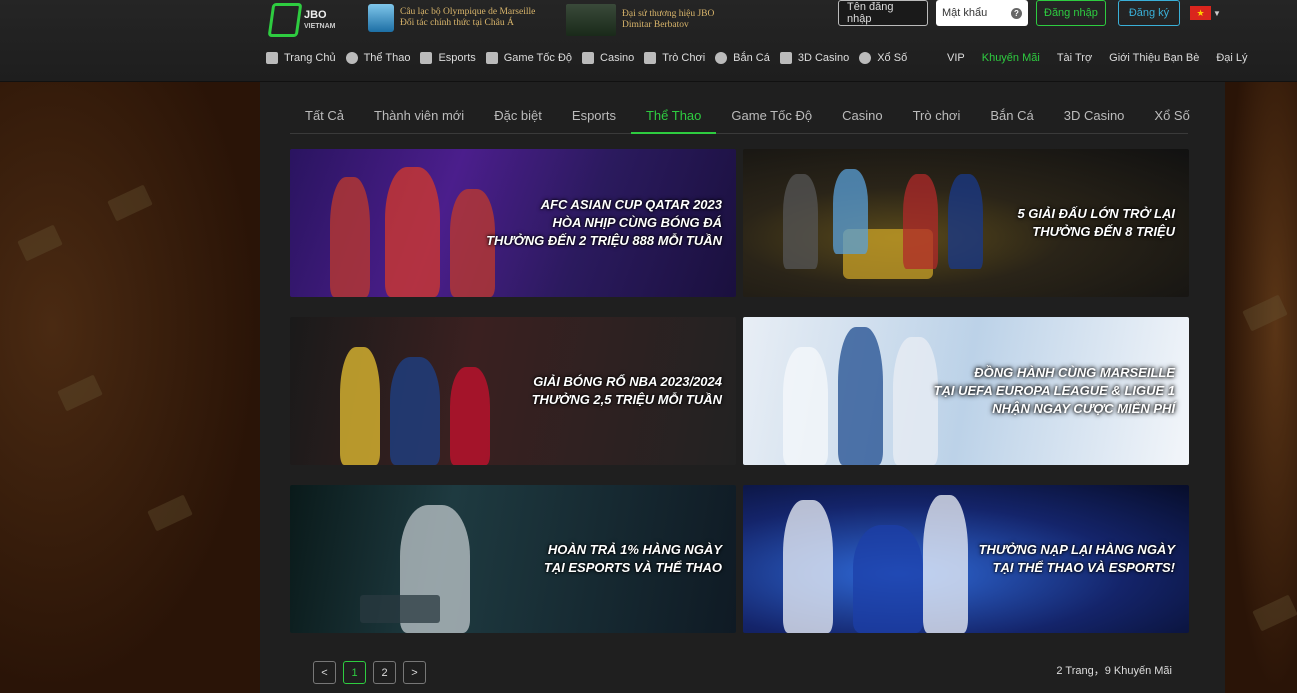 This screenshot has width=1297, height=693. Describe the element at coordinates (721, 58) in the screenshot. I see `fish-icon` at that location.